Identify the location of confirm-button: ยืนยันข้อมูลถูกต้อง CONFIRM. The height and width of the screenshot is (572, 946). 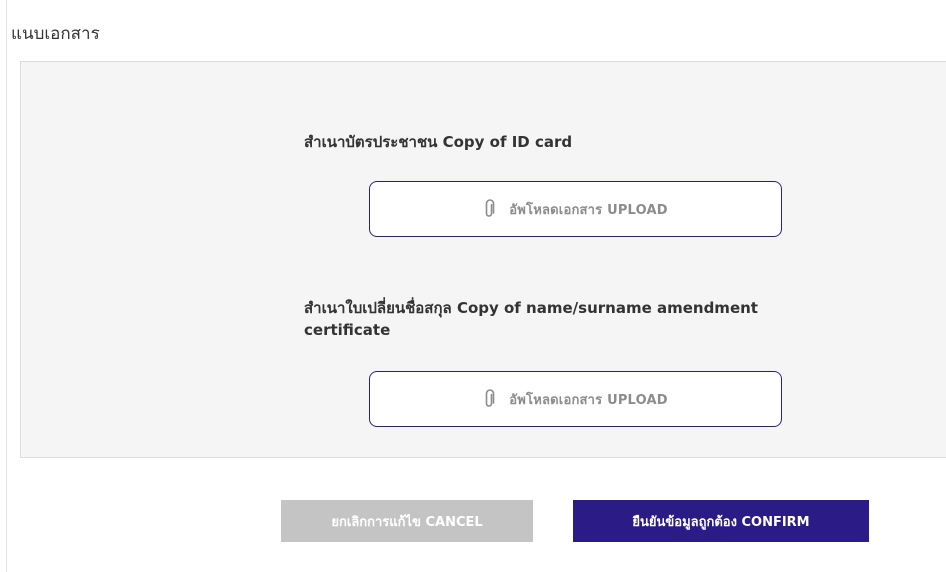
(721, 521).